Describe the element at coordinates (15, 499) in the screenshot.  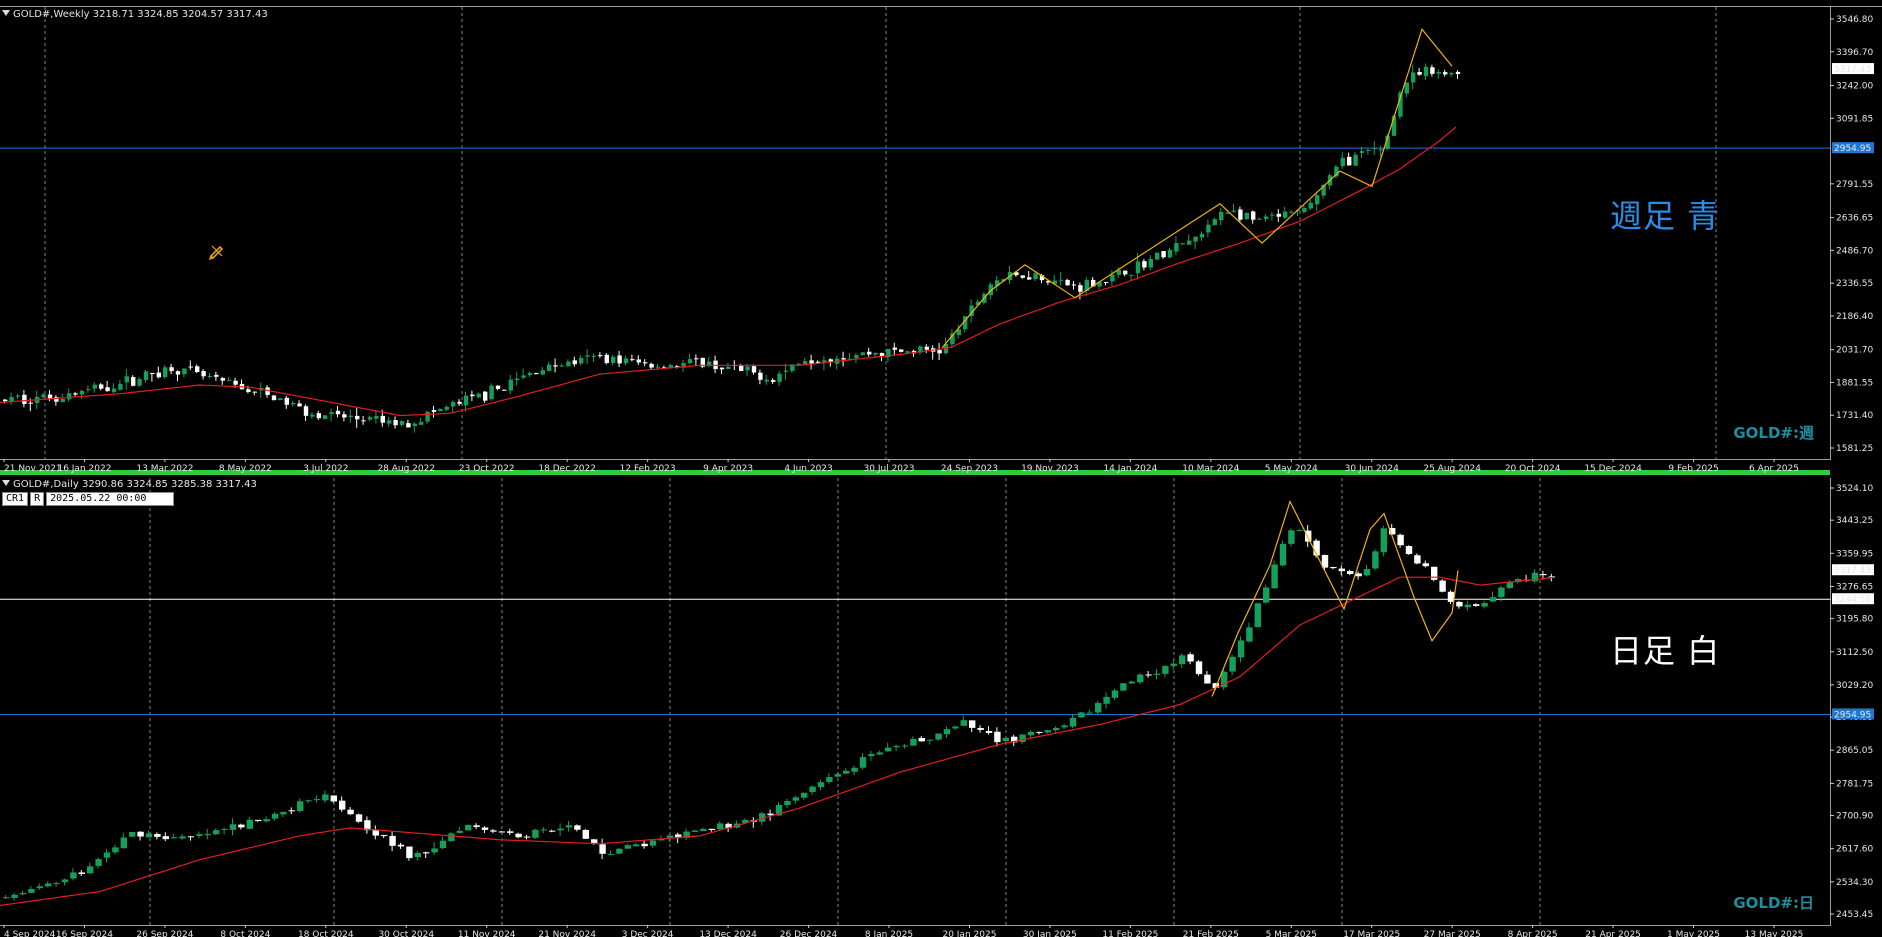
I see `crosshair-tag: CR1` at that location.